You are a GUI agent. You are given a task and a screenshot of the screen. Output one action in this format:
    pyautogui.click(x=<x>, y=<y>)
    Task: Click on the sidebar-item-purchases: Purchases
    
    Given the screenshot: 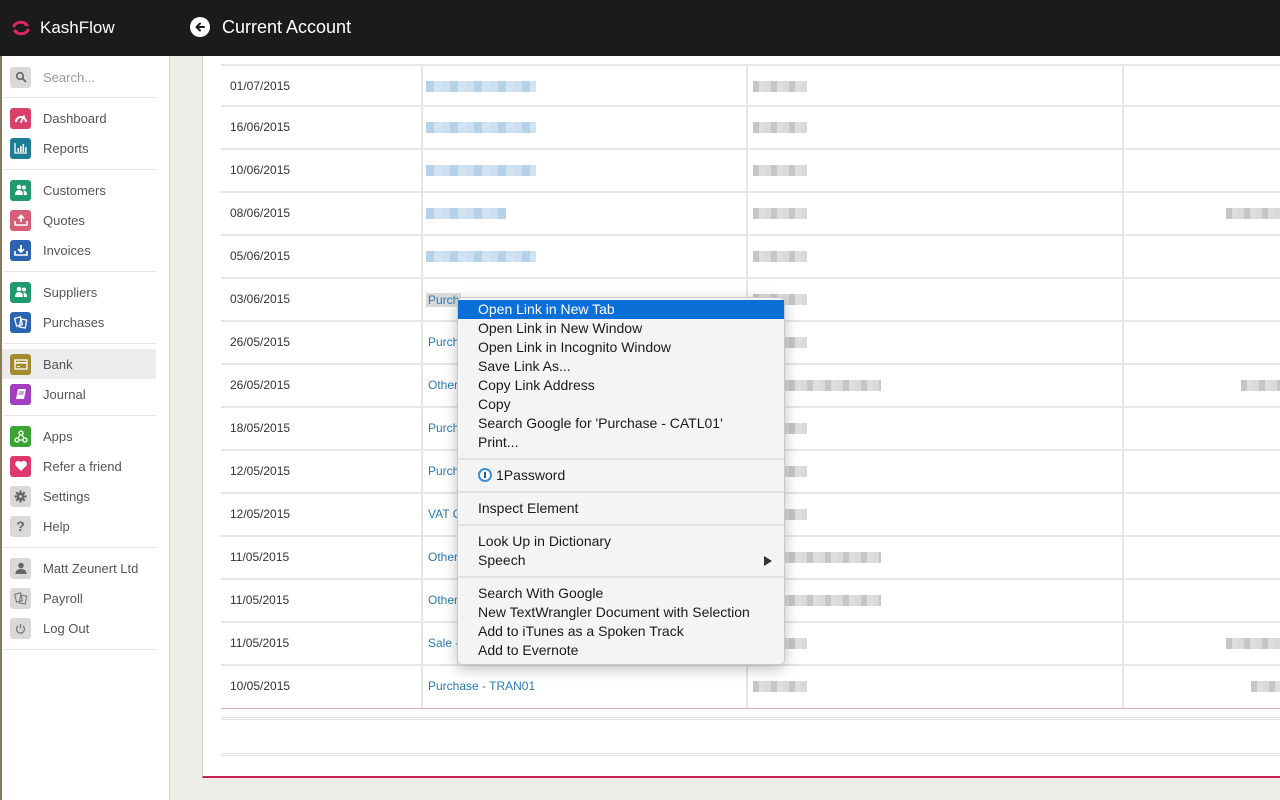 What is the action you would take?
    pyautogui.click(x=79, y=322)
    